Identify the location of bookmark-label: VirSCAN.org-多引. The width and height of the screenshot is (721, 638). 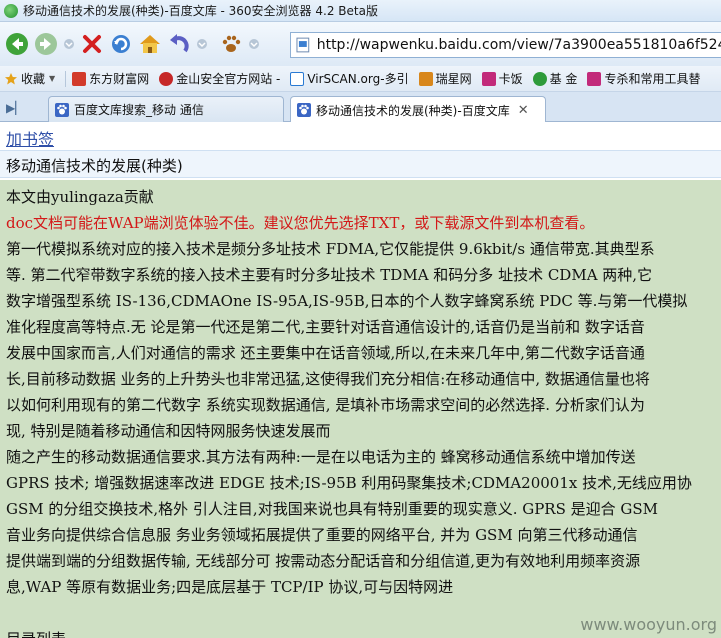
(358, 79).